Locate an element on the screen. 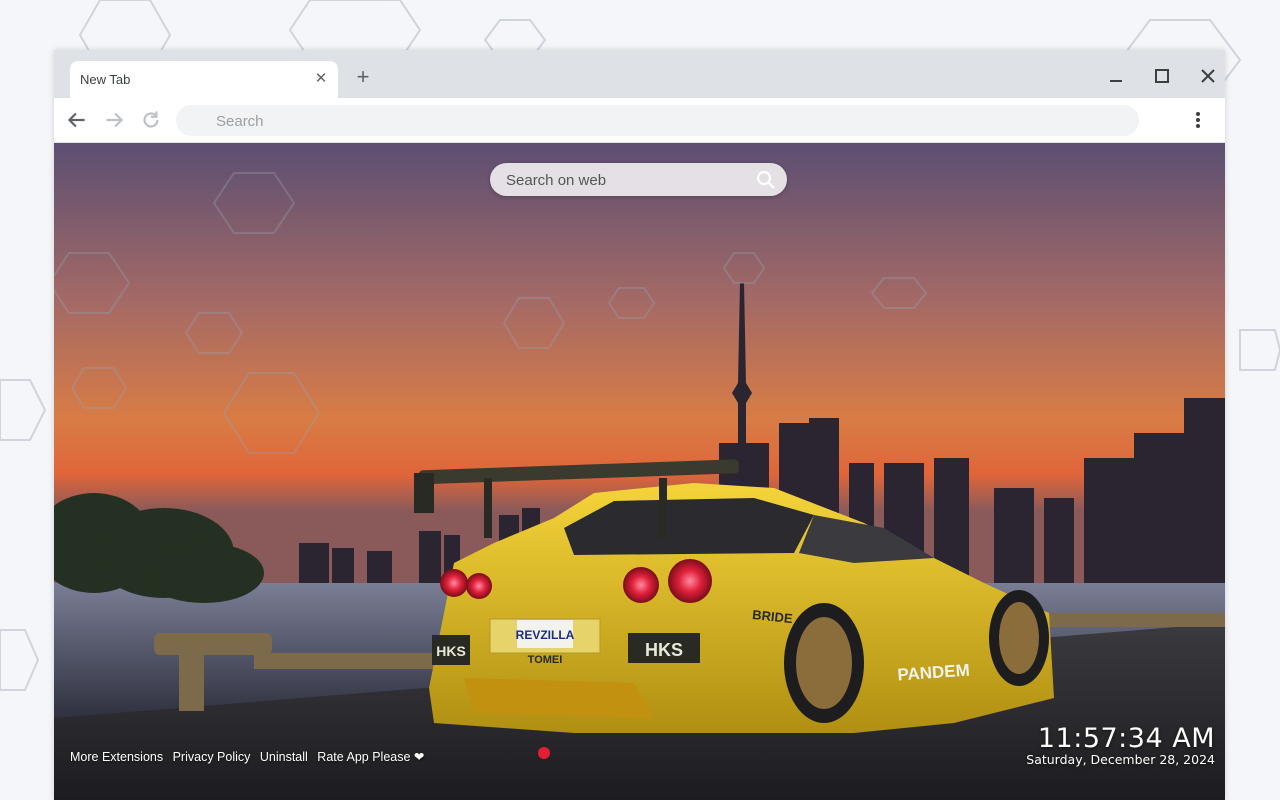 The width and height of the screenshot is (1280, 800). clock-time: 11:57:34 AM is located at coordinates (1126, 738).